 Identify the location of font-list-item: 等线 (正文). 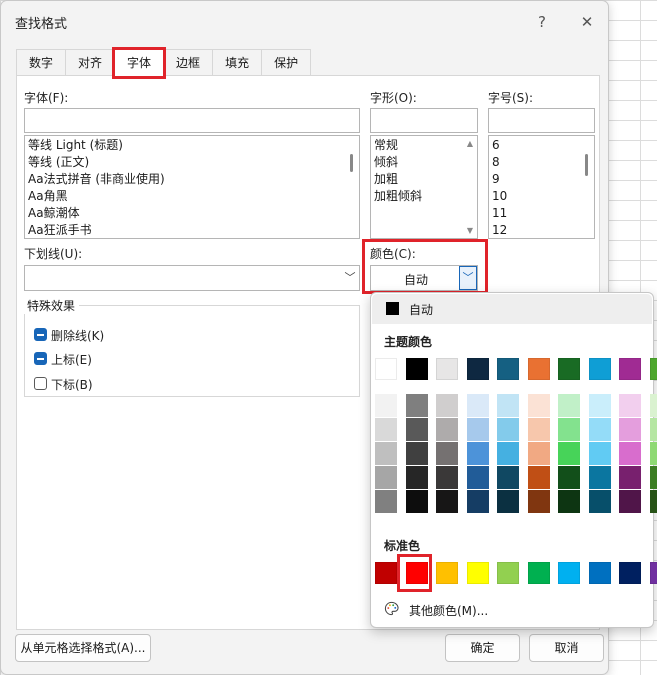
(192, 162).